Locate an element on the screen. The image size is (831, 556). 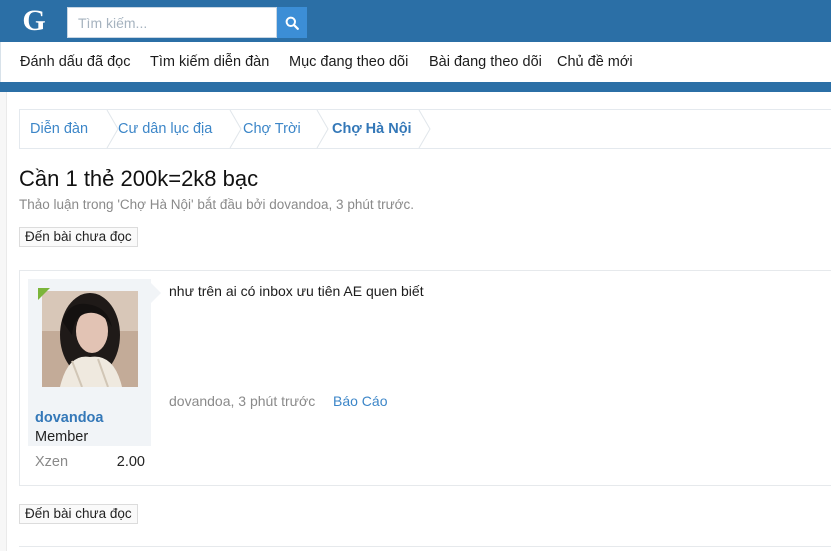
crumb-hanoi-market: Chợ Hà Nội is located at coordinates (372, 129).